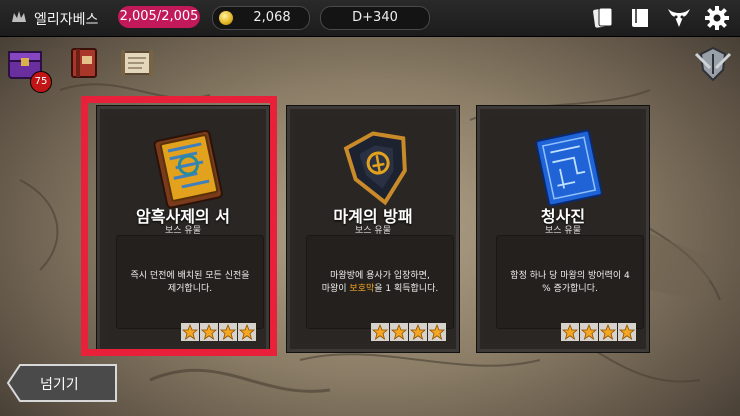 This screenshot has height=416, width=740. What do you see at coordinates (375, 18) in the screenshot?
I see `day-counter: D+340` at bounding box center [375, 18].